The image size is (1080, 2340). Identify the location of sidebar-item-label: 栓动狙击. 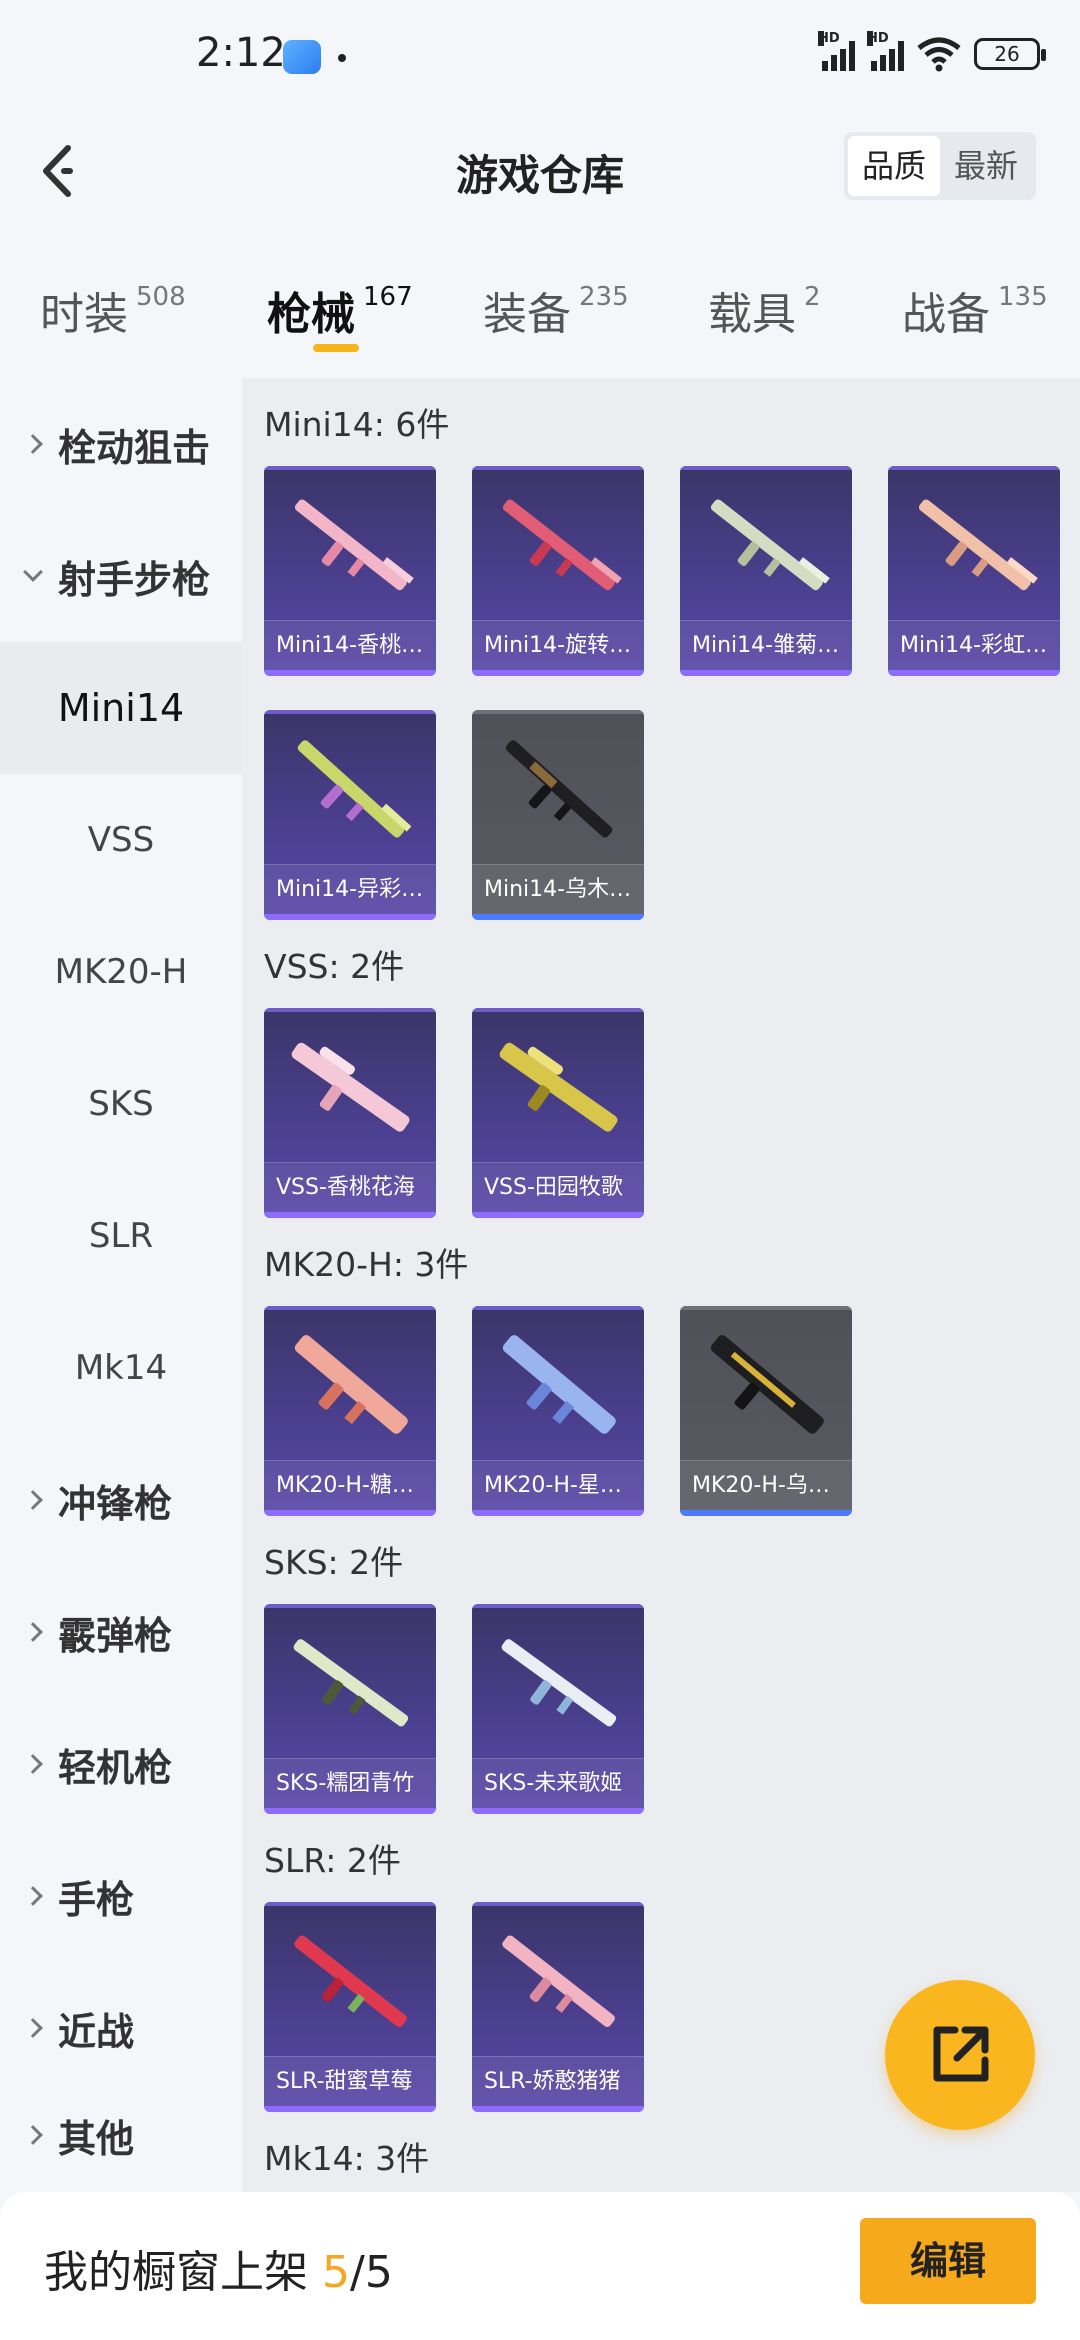
(134, 447).